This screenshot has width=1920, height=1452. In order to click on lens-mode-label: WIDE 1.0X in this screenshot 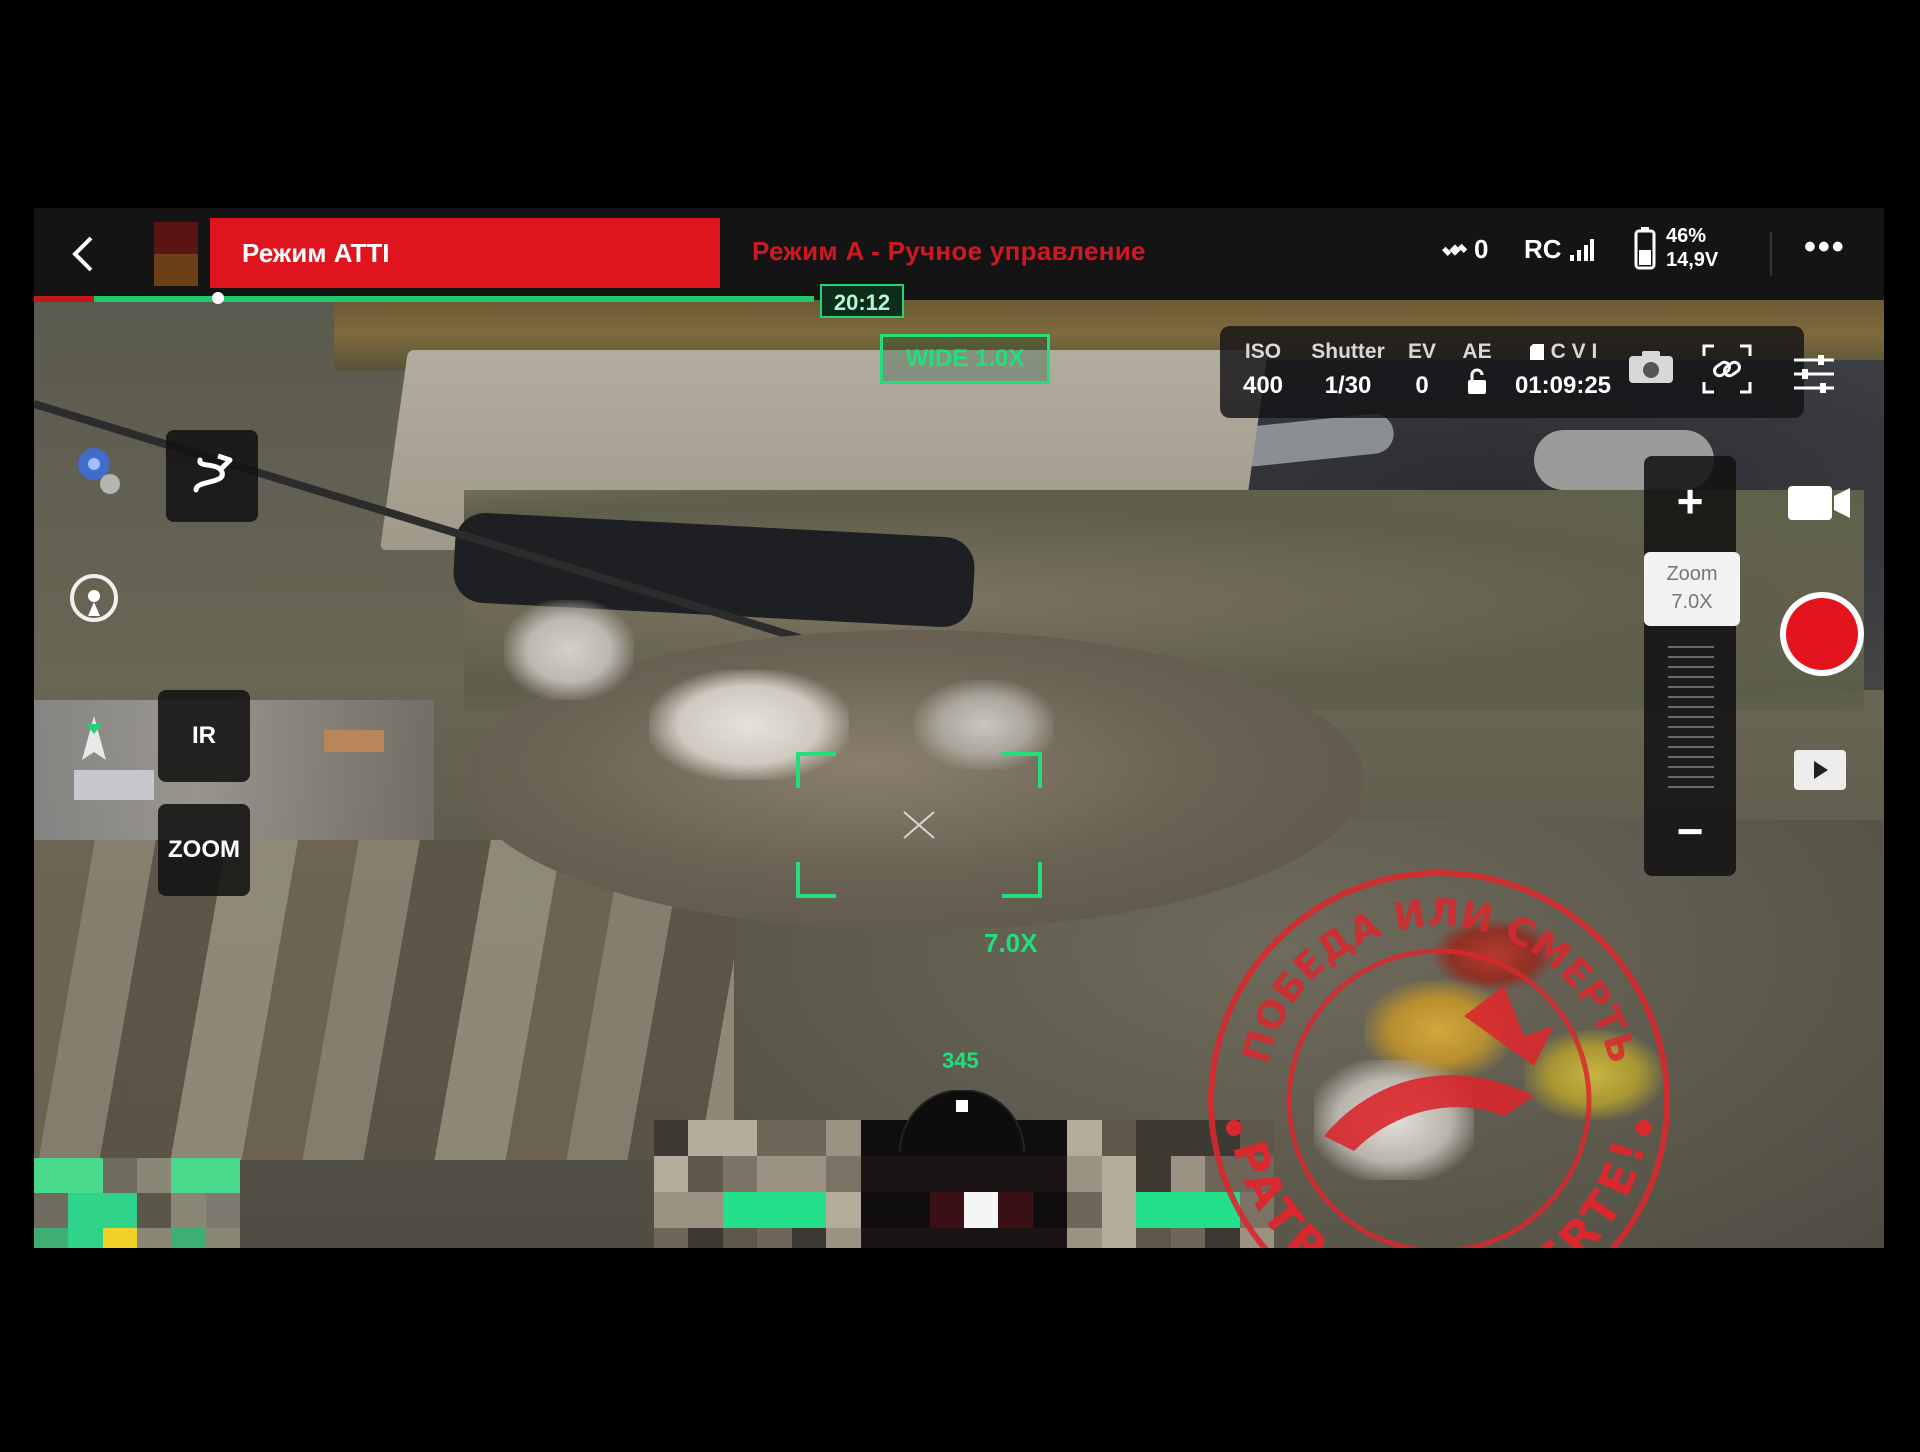, I will do `click(965, 359)`.